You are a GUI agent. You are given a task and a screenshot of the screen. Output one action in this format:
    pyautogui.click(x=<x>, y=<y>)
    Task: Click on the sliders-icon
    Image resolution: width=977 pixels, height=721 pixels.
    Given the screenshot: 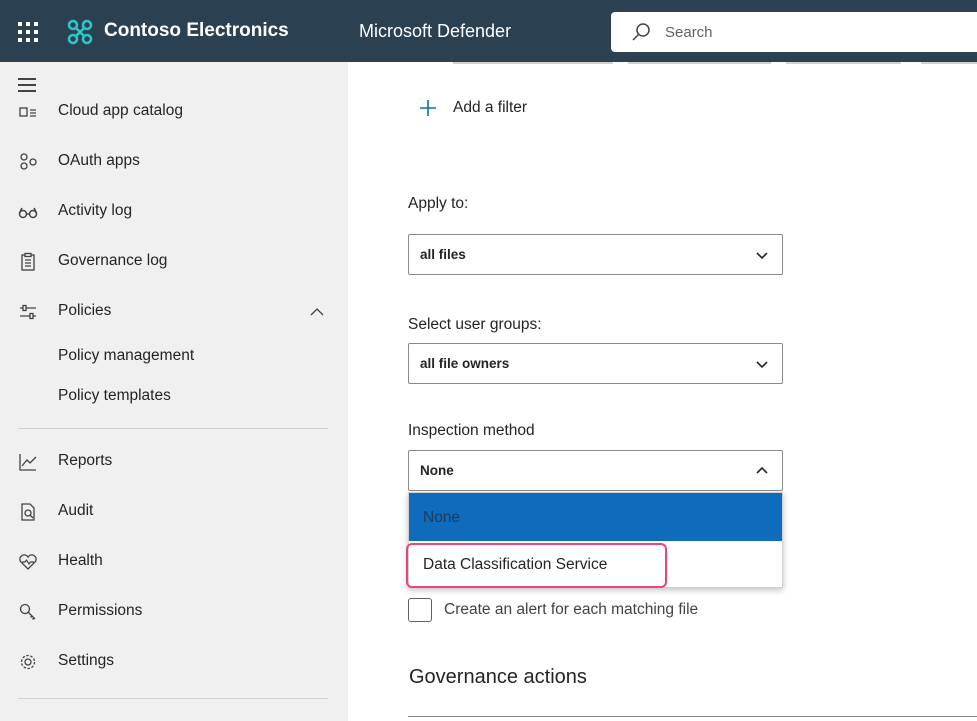 What is the action you would take?
    pyautogui.click(x=28, y=312)
    